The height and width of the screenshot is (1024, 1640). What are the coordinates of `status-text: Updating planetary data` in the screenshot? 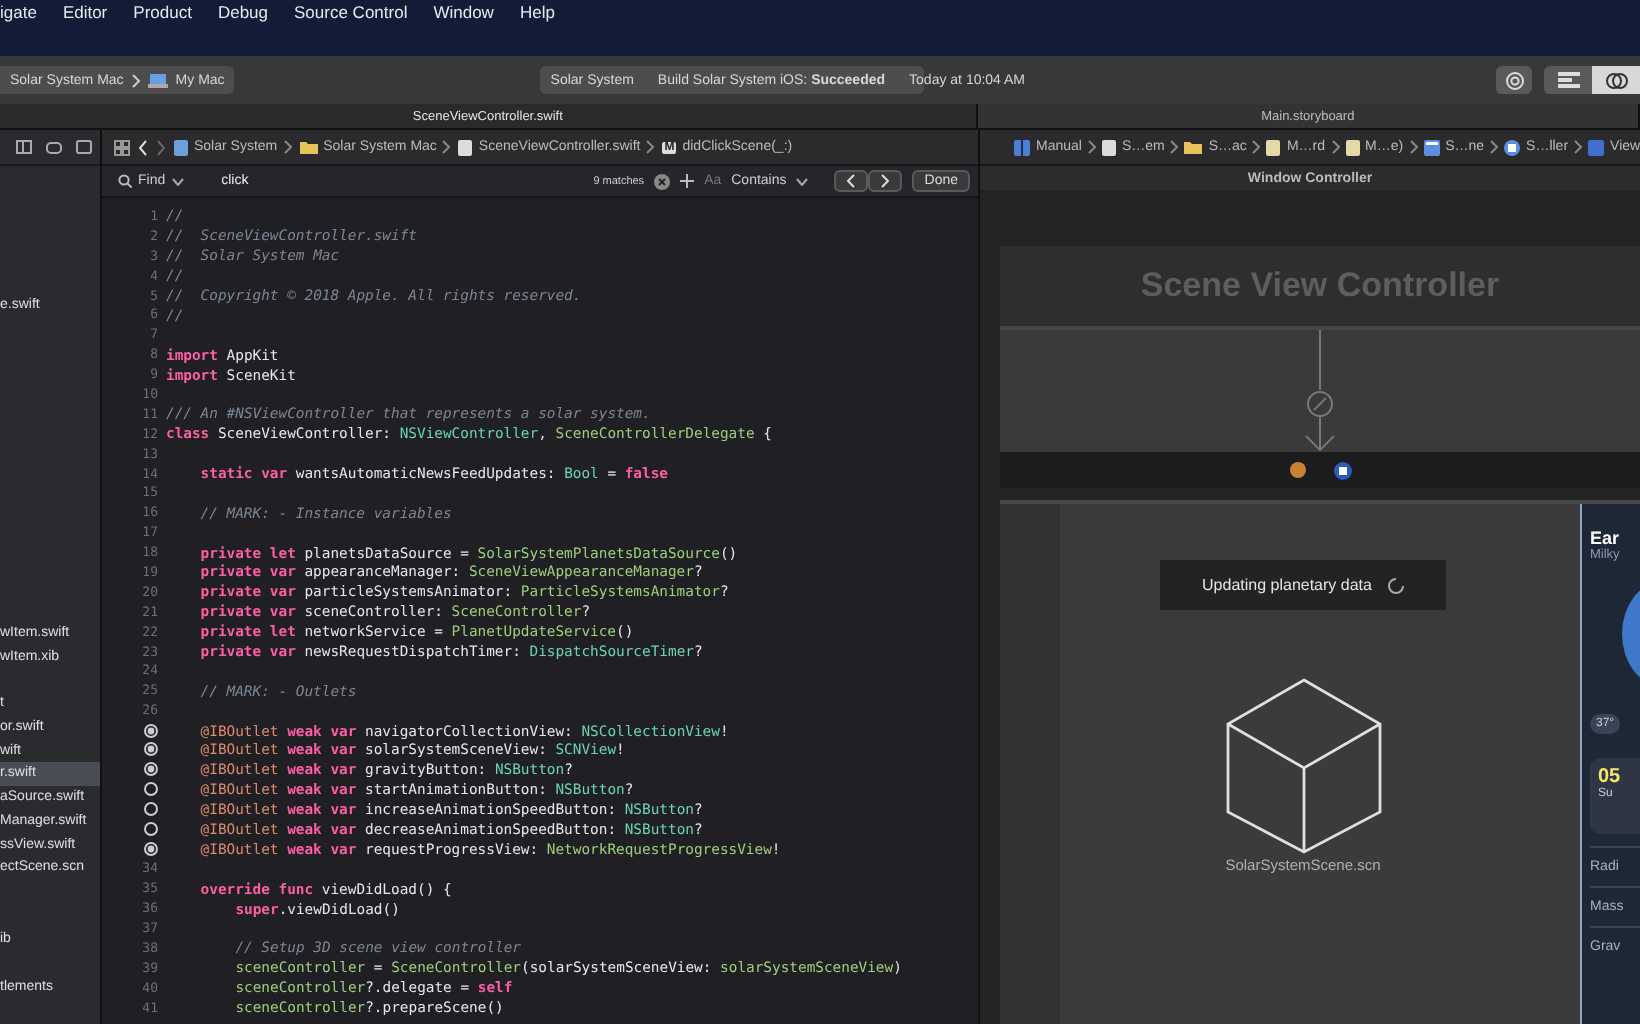 It's located at (1287, 585).